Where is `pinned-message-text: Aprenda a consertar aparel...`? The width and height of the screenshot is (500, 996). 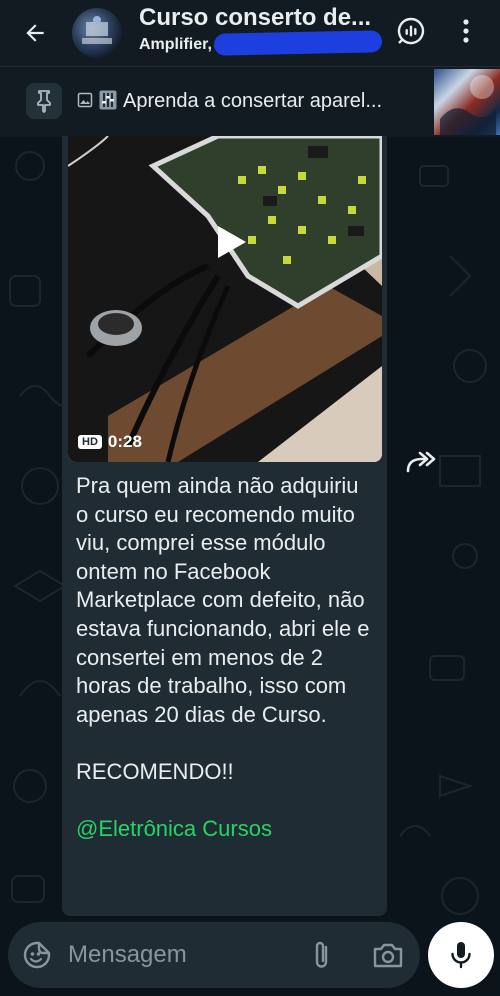
pinned-message-text: Aprenda a consertar aparel... is located at coordinates (229, 101).